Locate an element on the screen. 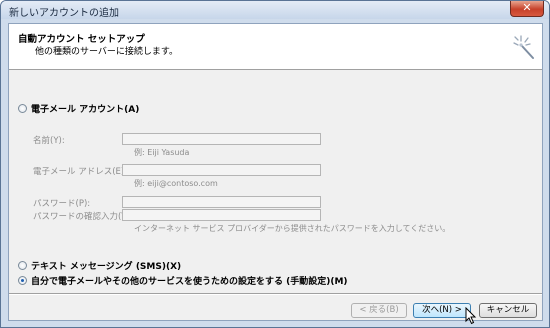 The width and height of the screenshot is (550, 328). email-address-label: 電子メール アドレス(E): is located at coordinates (80, 172).